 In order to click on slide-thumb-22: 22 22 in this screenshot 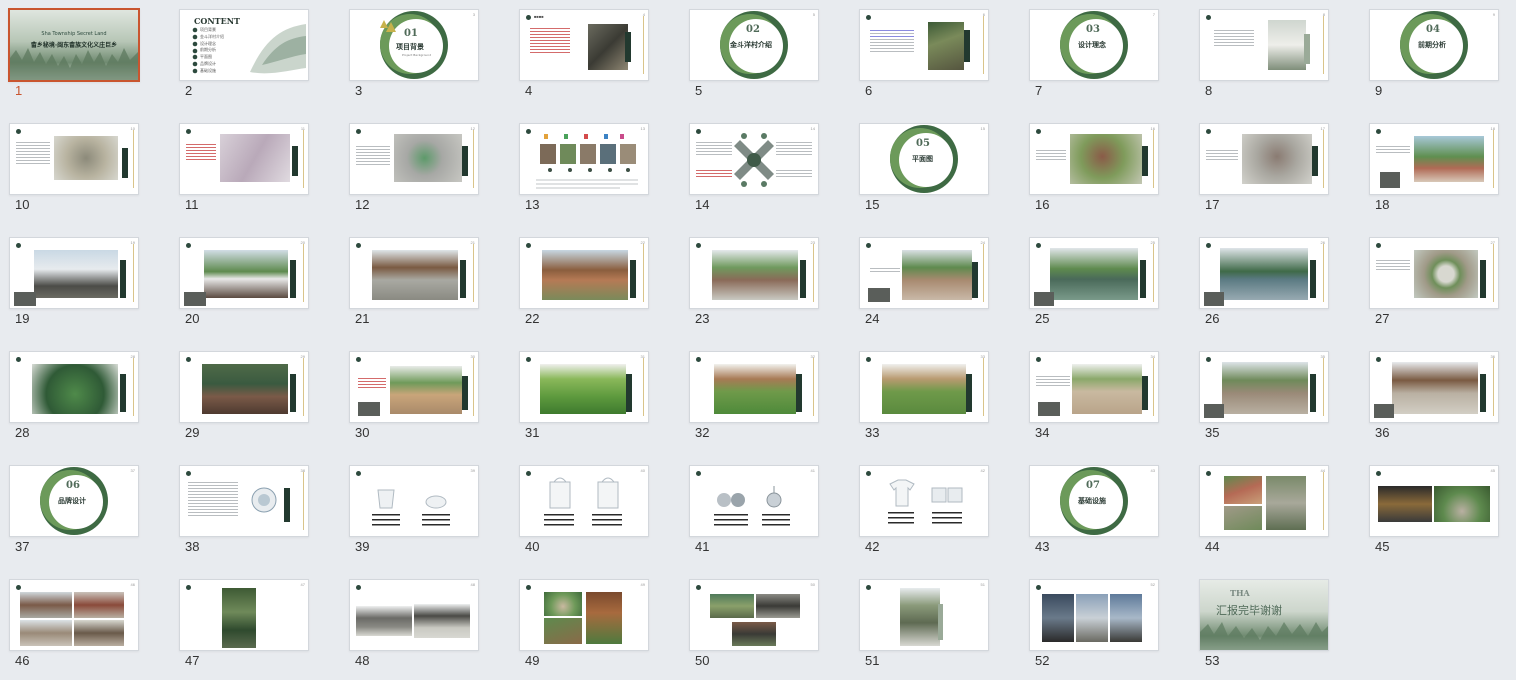, I will do `click(584, 283)`.